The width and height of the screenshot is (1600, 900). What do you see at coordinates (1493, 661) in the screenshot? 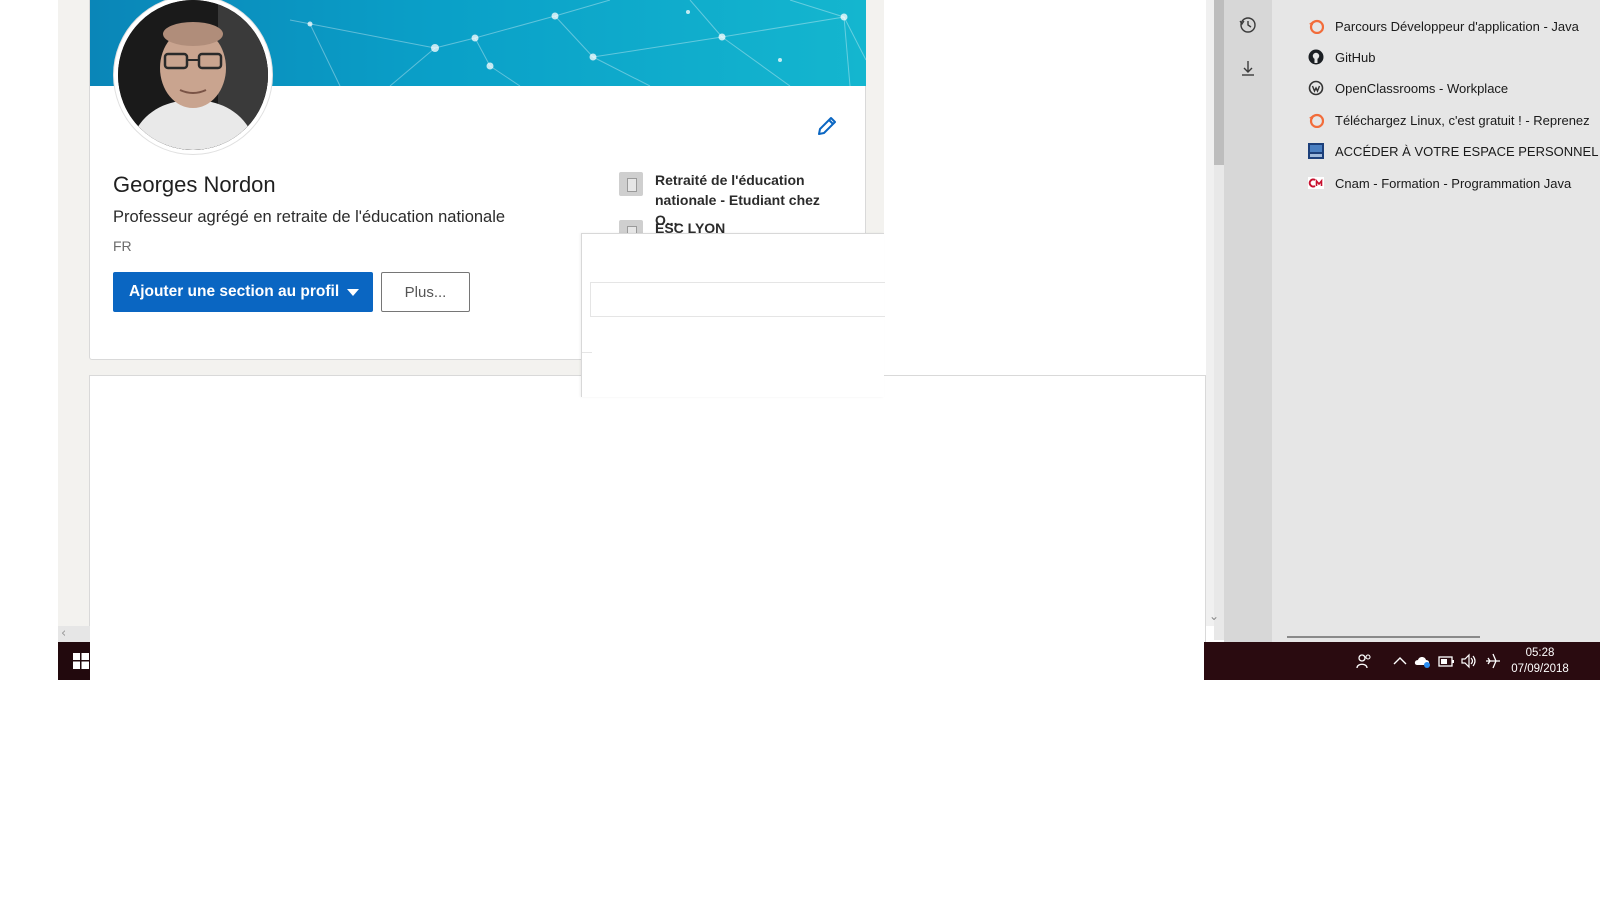
I see `airplane-mode-icon` at bounding box center [1493, 661].